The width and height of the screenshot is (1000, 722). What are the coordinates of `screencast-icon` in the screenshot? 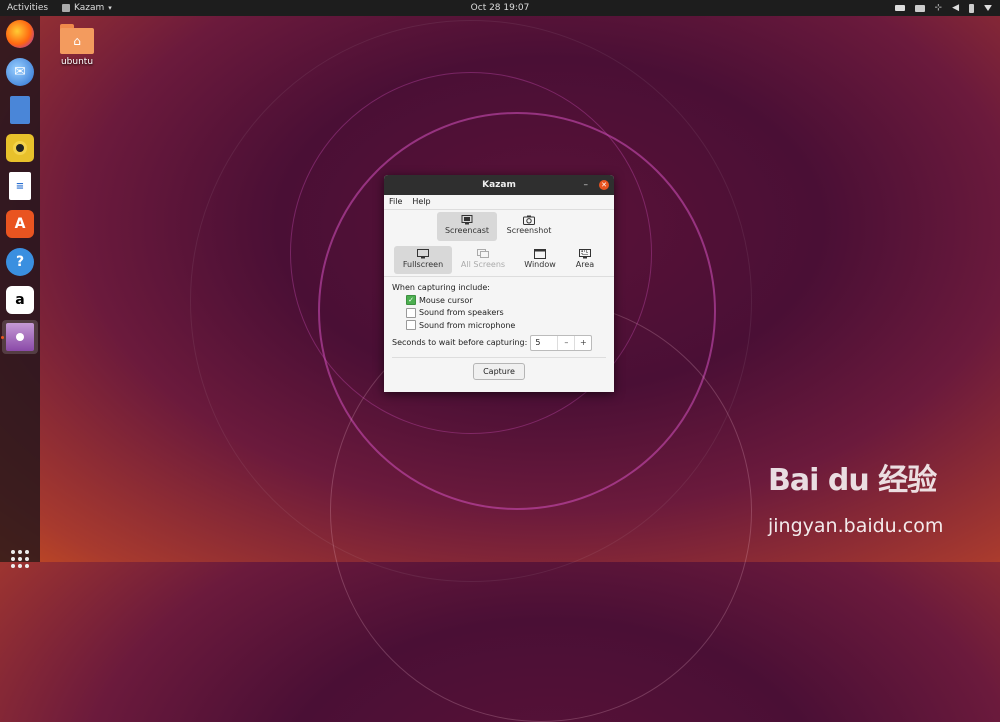 It's located at (467, 220).